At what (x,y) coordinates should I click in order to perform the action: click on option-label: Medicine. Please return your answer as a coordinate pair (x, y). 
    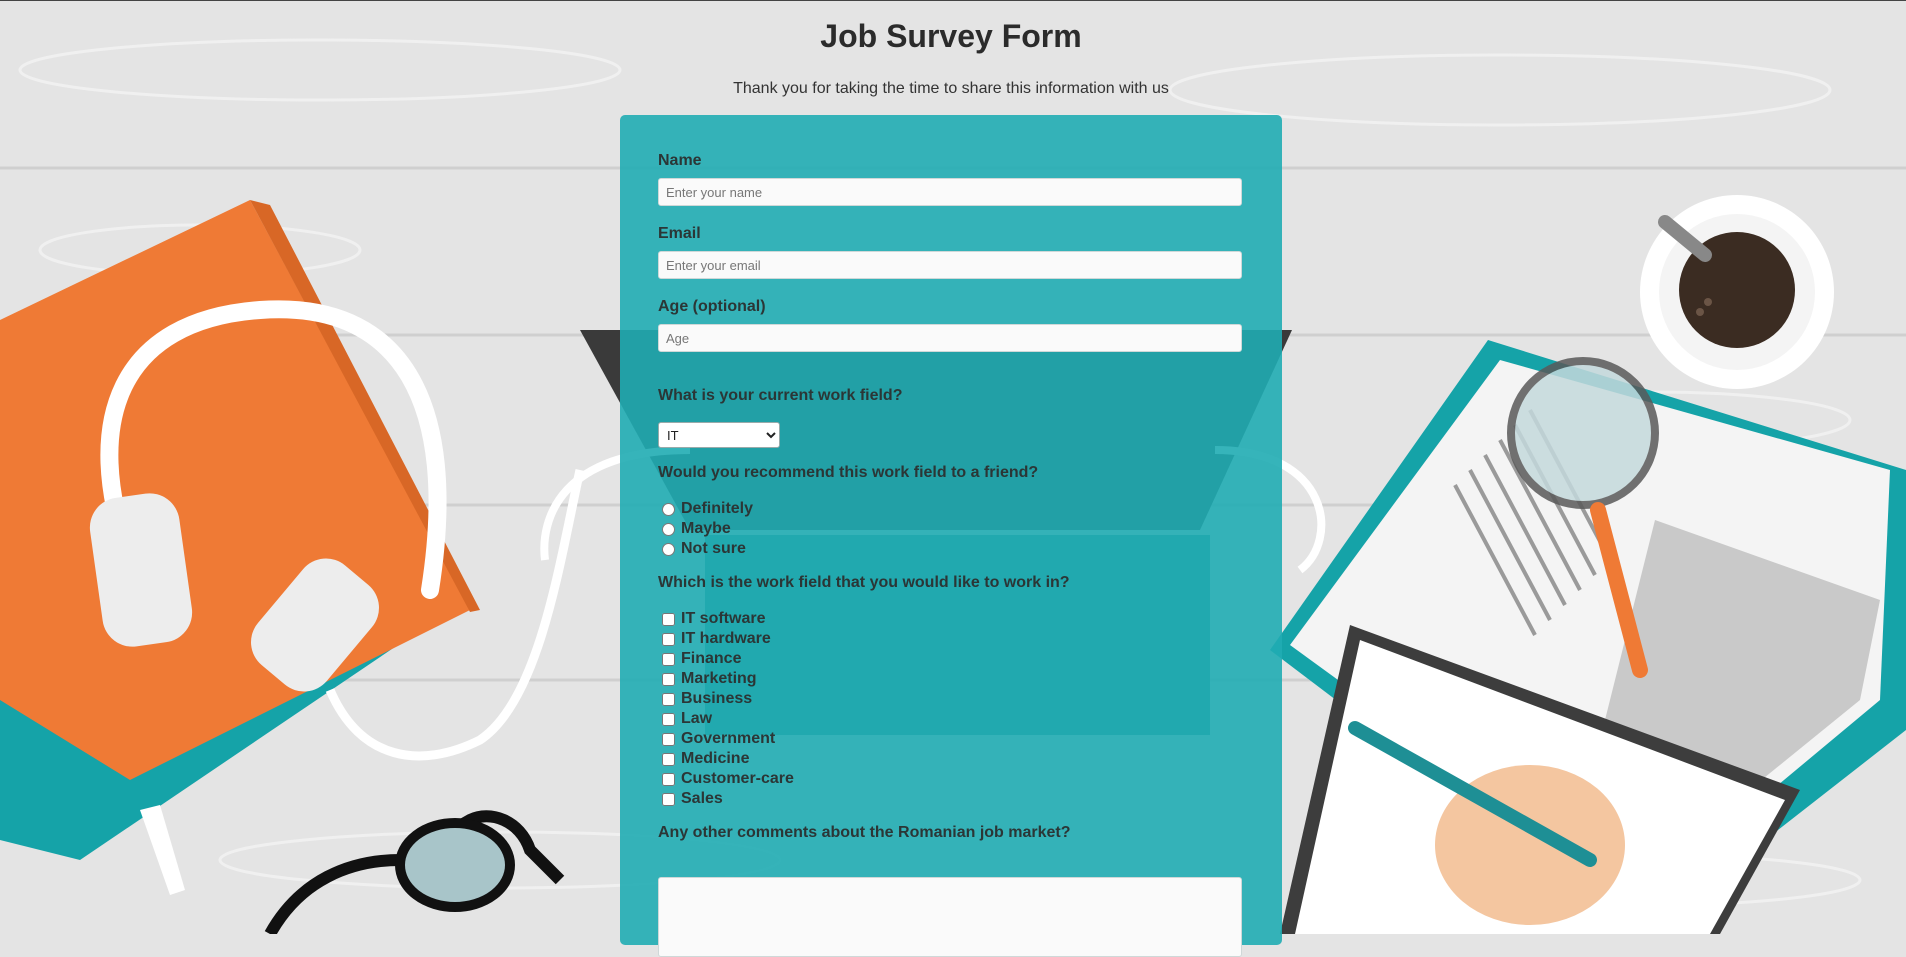
    Looking at the image, I should click on (715, 758).